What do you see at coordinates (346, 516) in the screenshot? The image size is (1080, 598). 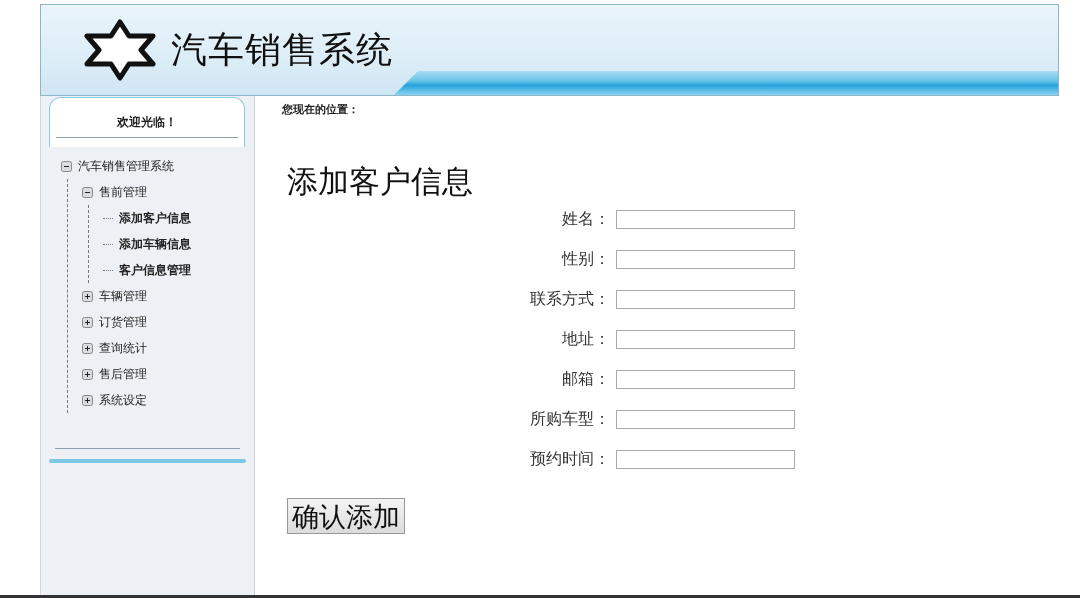 I see `submit-button: 确认添加` at bounding box center [346, 516].